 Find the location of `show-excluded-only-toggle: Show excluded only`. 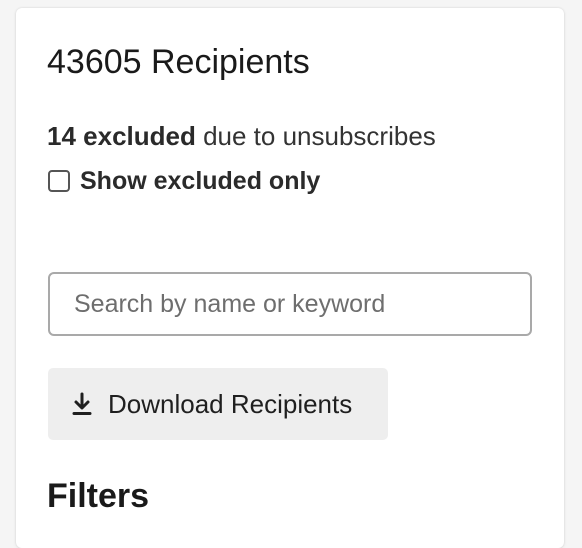

show-excluded-only-toggle: Show excluded only is located at coordinates (184, 181).